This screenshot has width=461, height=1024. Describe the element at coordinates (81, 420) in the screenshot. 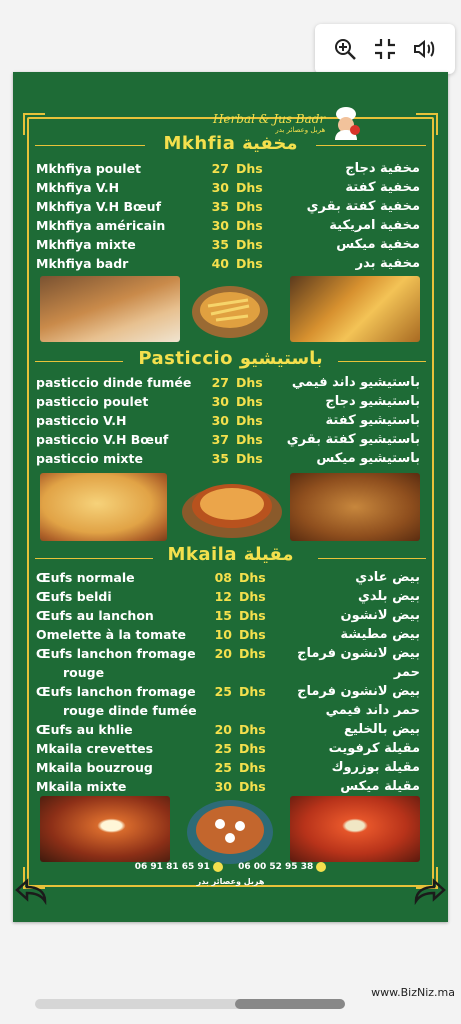

I see `item-name-fr: pasticcio V.H` at that location.